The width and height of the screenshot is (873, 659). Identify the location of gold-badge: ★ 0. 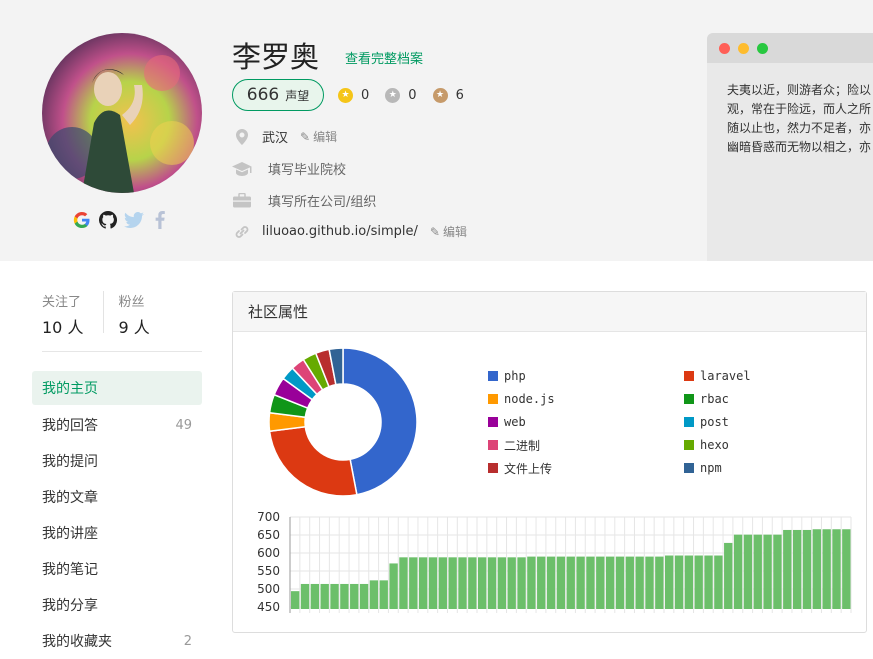
(353, 95).